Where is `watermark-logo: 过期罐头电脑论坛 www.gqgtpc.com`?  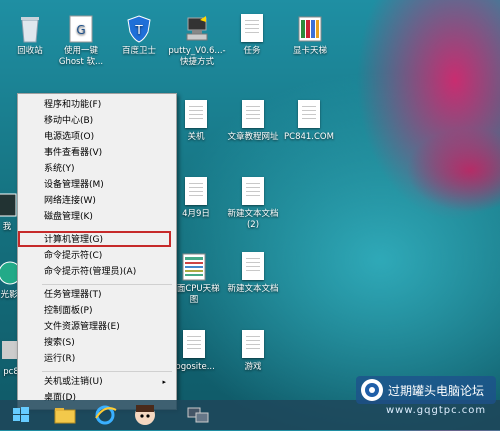 watermark-logo: 过期罐头电脑论坛 www.gqgtpc.com is located at coordinates (426, 396).